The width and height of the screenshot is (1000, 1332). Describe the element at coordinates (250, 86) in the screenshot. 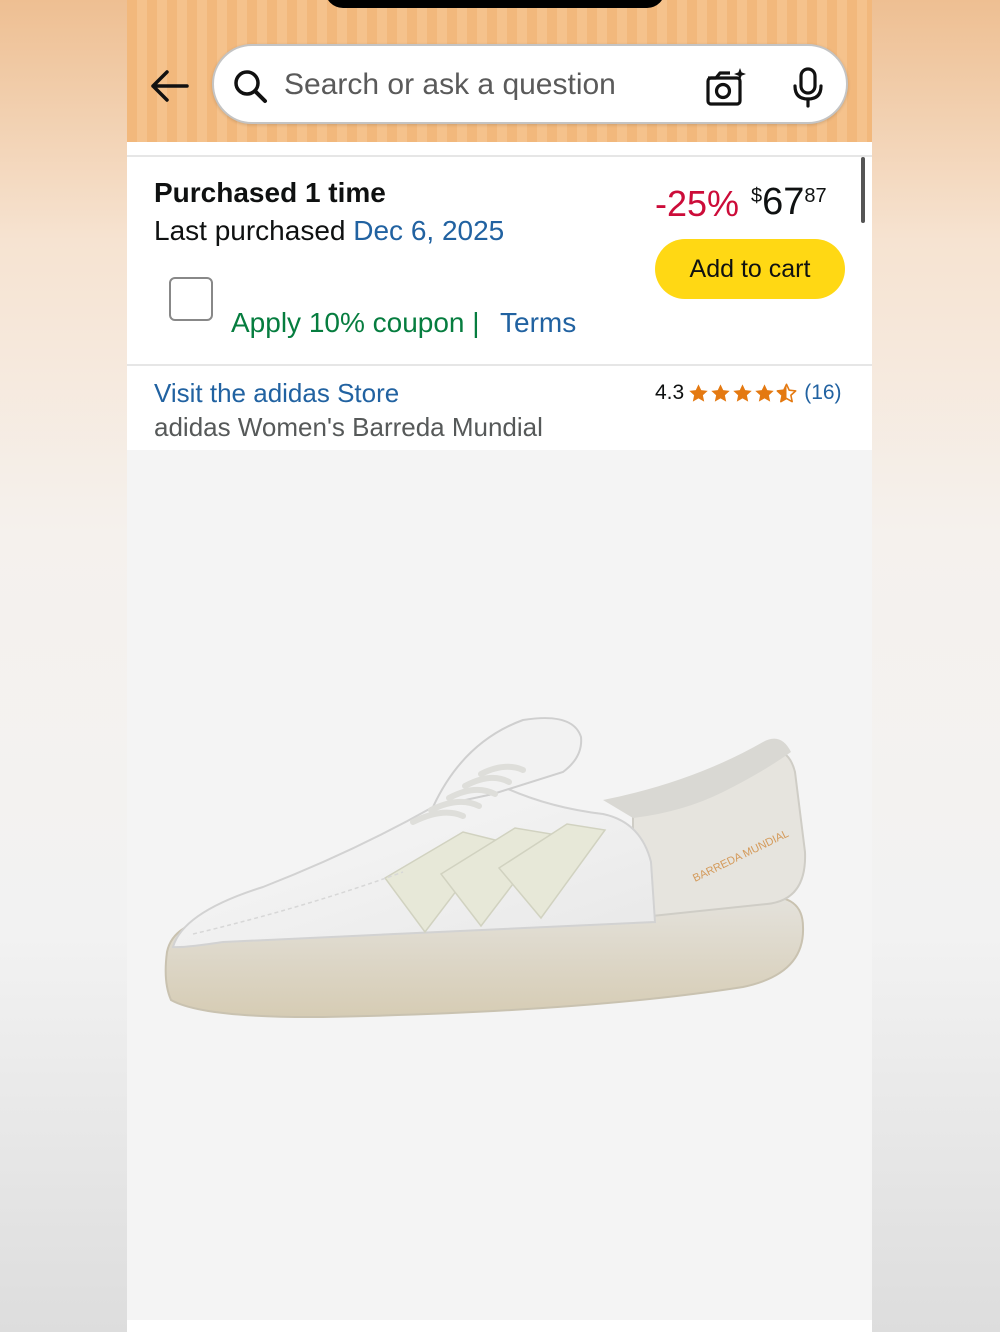

I see `search-icon` at that location.